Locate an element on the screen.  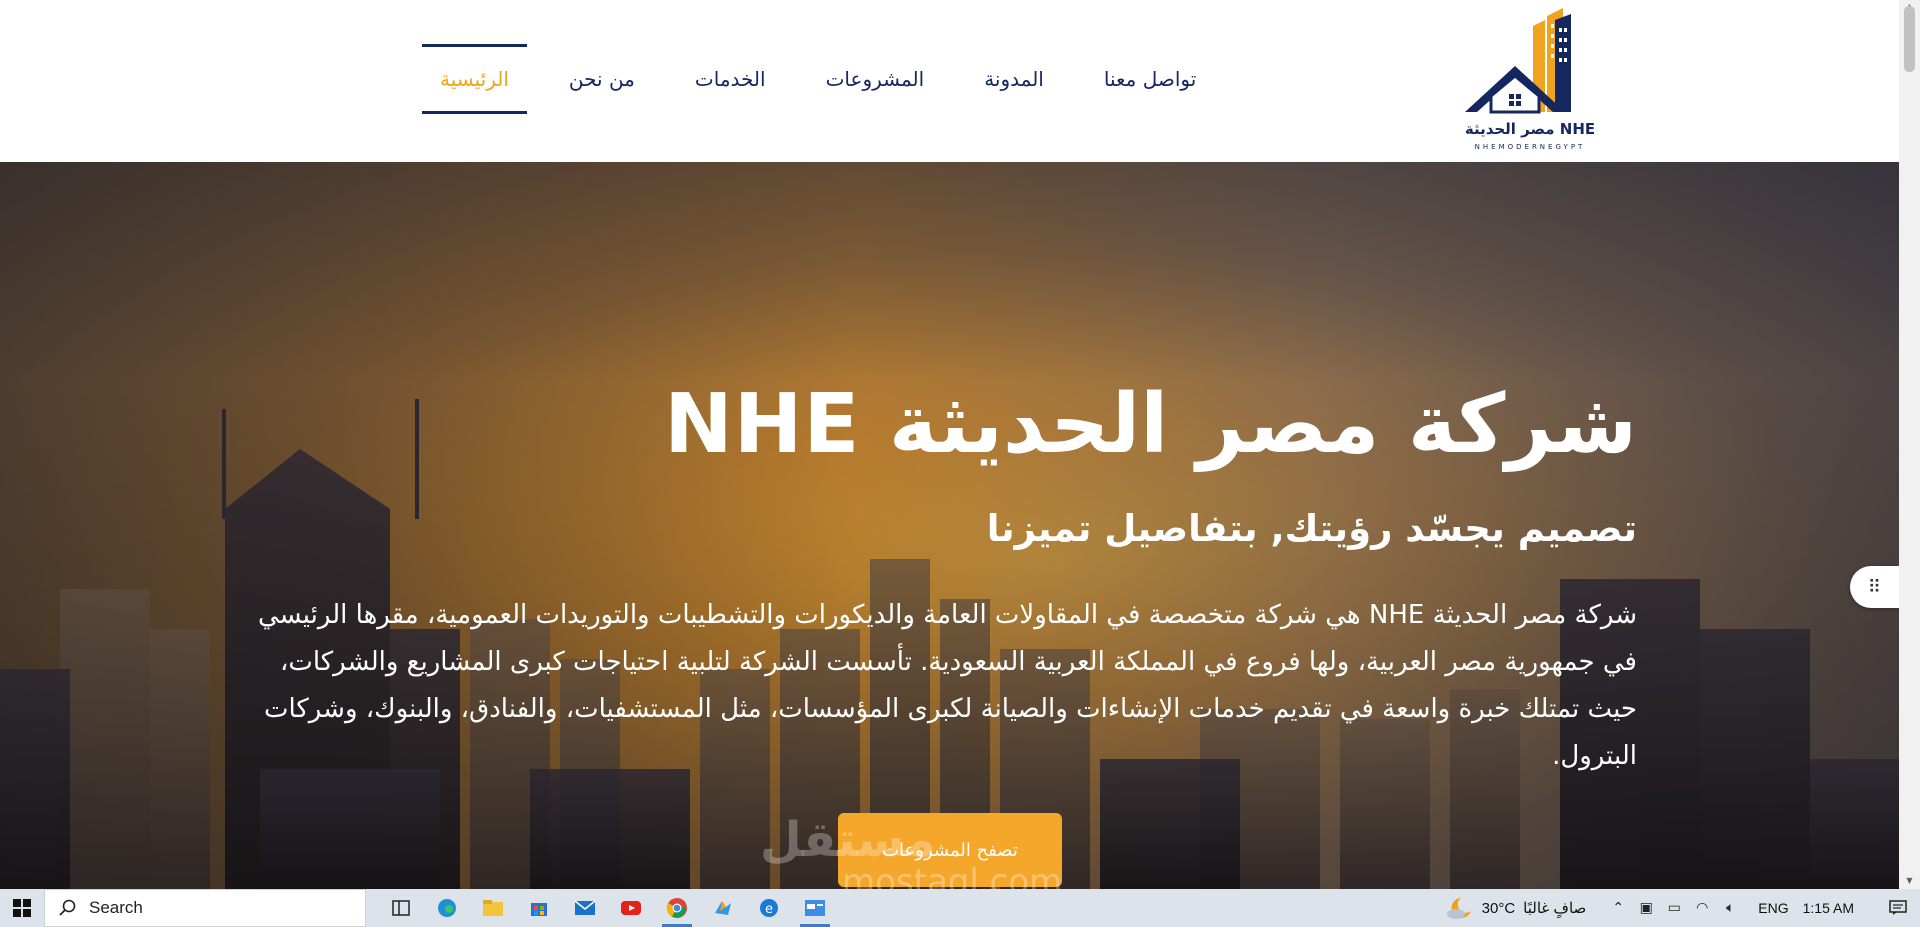
side-panel-handle: ⠿ is located at coordinates (1874, 587).